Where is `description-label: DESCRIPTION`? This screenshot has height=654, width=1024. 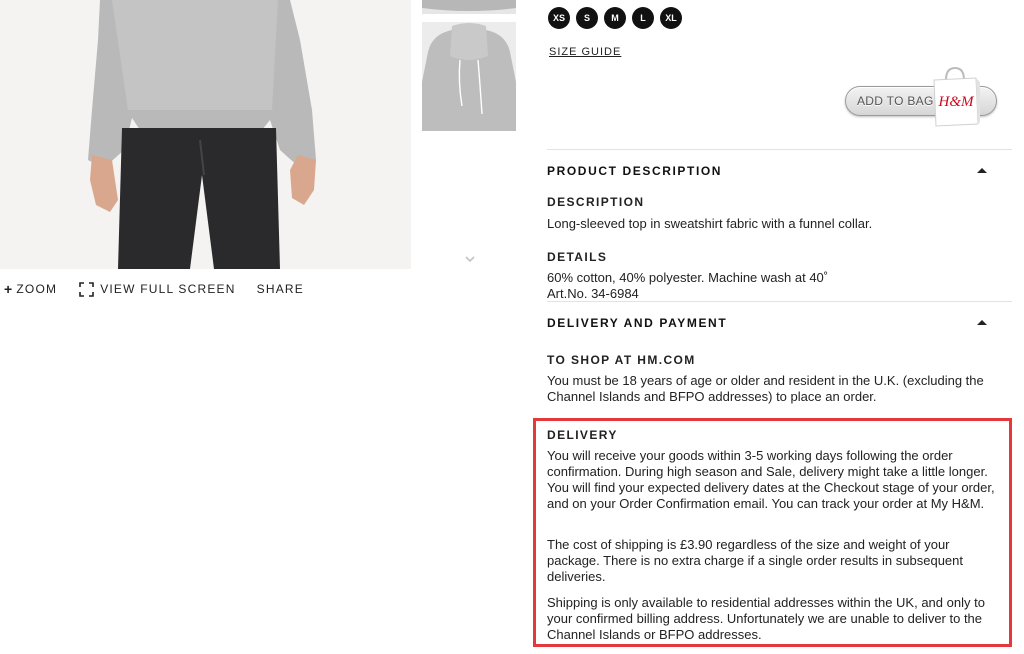 description-label: DESCRIPTION is located at coordinates (596, 202).